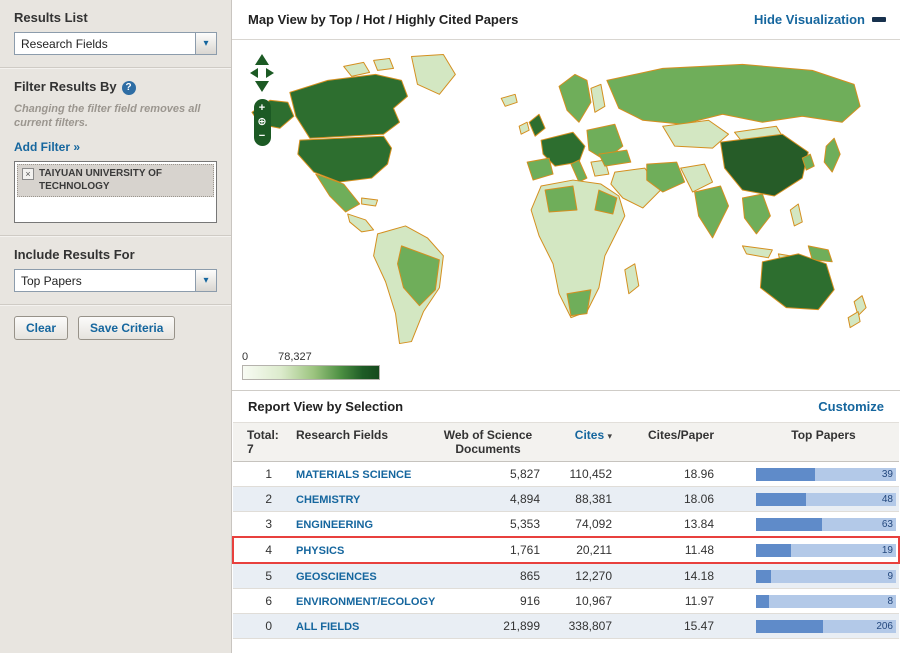 This screenshot has width=900, height=653. I want to click on globe-icon: ⊕, so click(261, 122).